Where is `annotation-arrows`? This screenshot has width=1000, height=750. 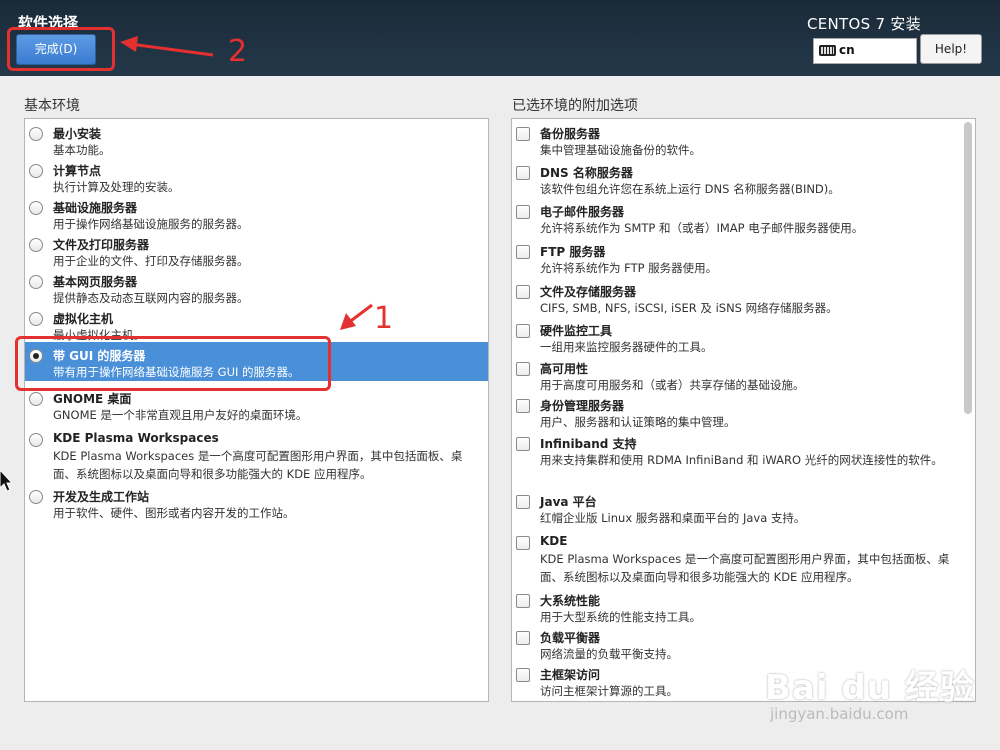
annotation-arrows is located at coordinates (246, 183).